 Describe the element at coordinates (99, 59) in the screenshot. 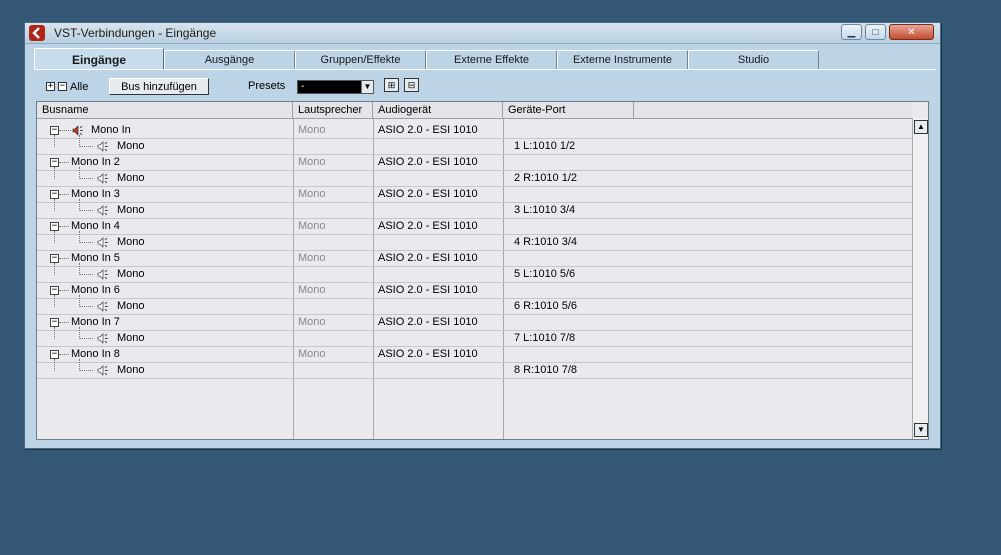

I see `tab-eingaenge: Eingänge` at that location.